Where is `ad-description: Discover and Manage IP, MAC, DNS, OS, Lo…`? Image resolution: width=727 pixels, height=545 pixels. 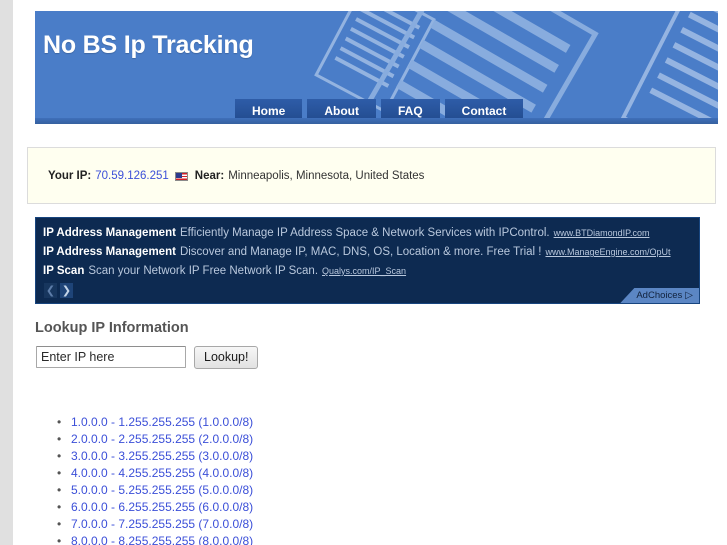
ad-description: Discover and Manage IP, MAC, DNS, OS, Lo… is located at coordinates (360, 252).